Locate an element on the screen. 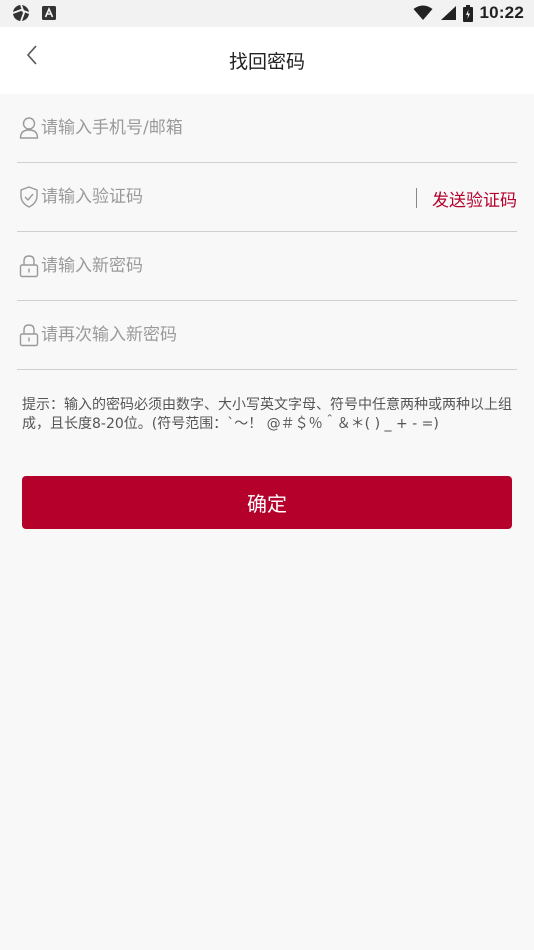 Image resolution: width=534 pixels, height=950 pixels. account-input is located at coordinates (221, 128).